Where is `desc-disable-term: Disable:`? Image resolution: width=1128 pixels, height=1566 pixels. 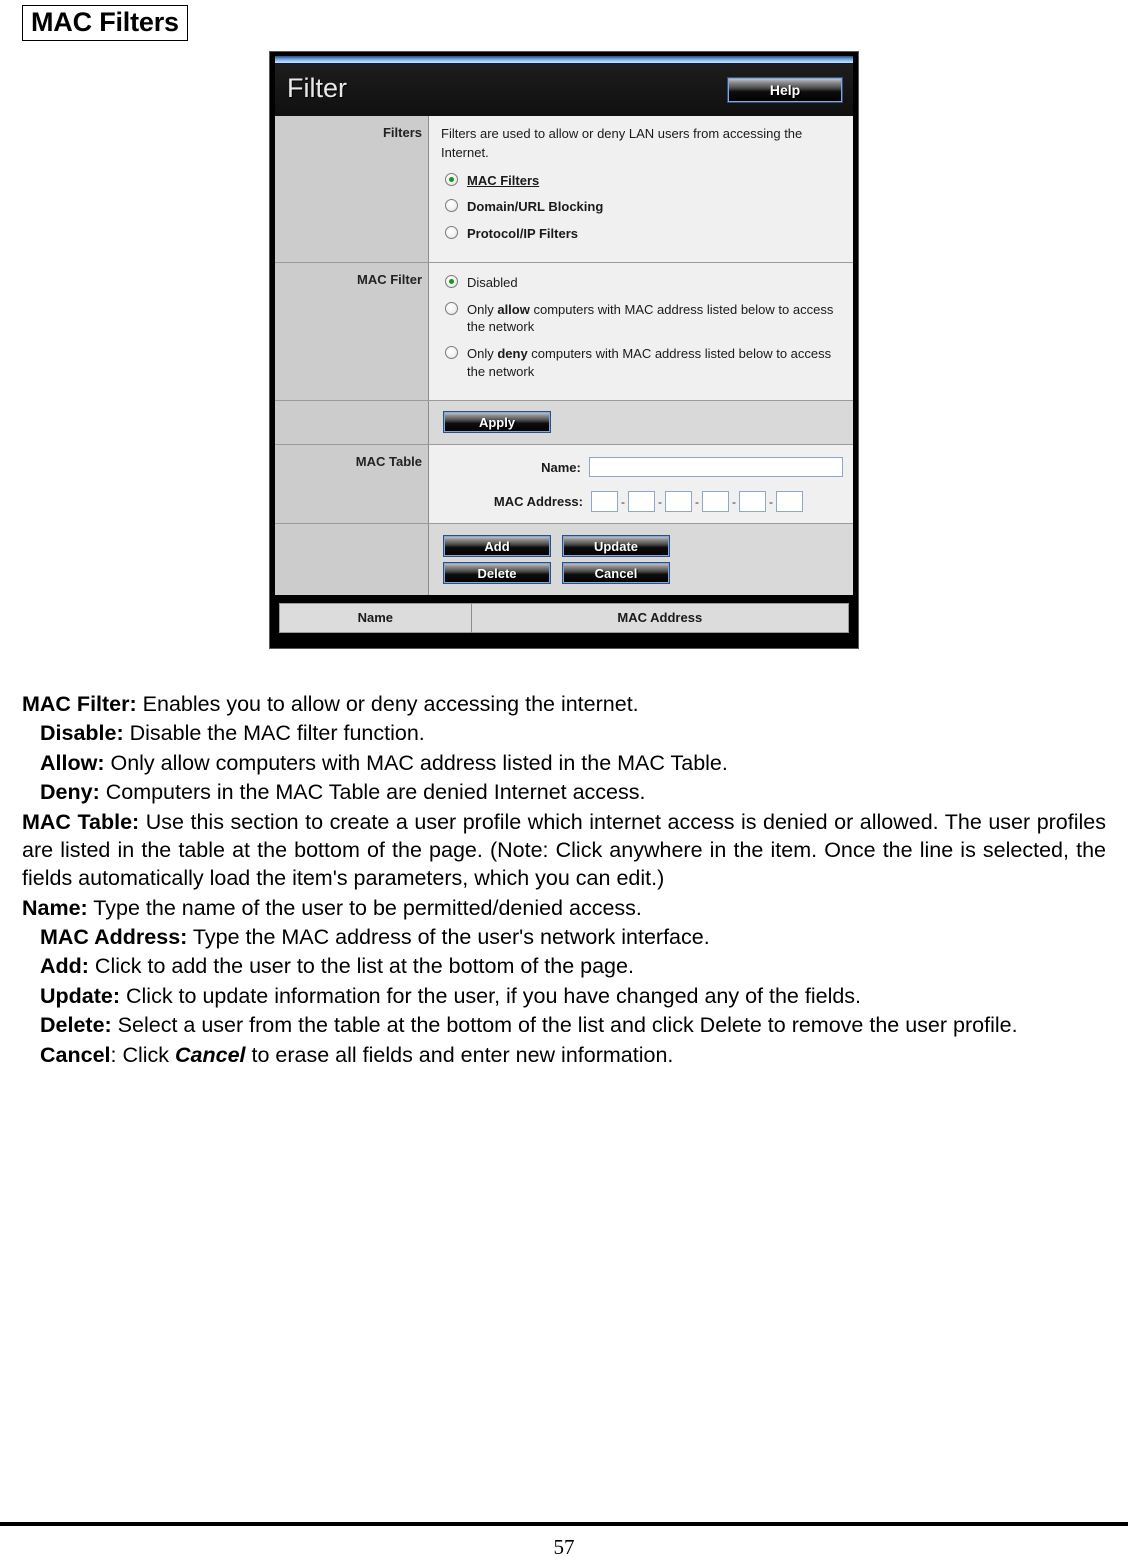 desc-disable-term: Disable: is located at coordinates (82, 733).